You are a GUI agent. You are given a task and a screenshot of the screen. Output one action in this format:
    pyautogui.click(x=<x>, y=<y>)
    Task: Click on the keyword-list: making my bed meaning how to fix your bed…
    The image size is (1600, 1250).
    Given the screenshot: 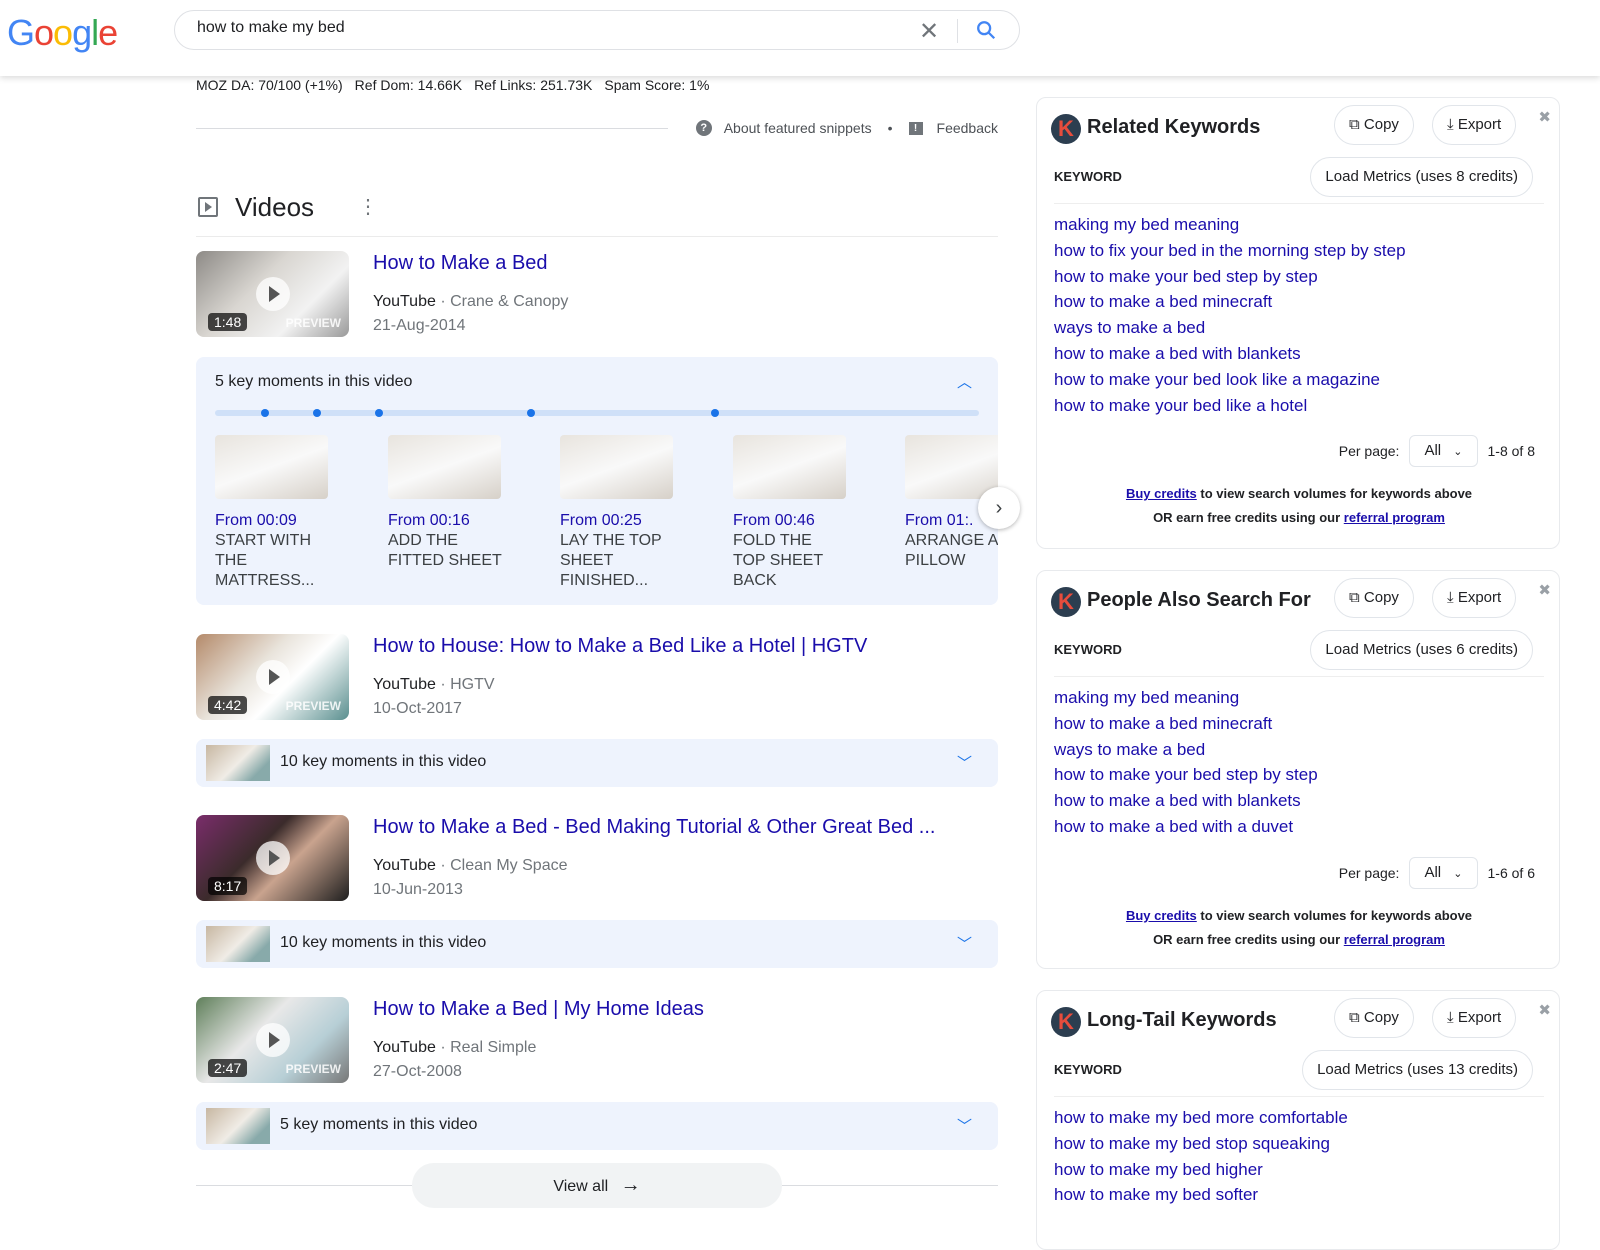 What is the action you would take?
    pyautogui.click(x=1230, y=315)
    